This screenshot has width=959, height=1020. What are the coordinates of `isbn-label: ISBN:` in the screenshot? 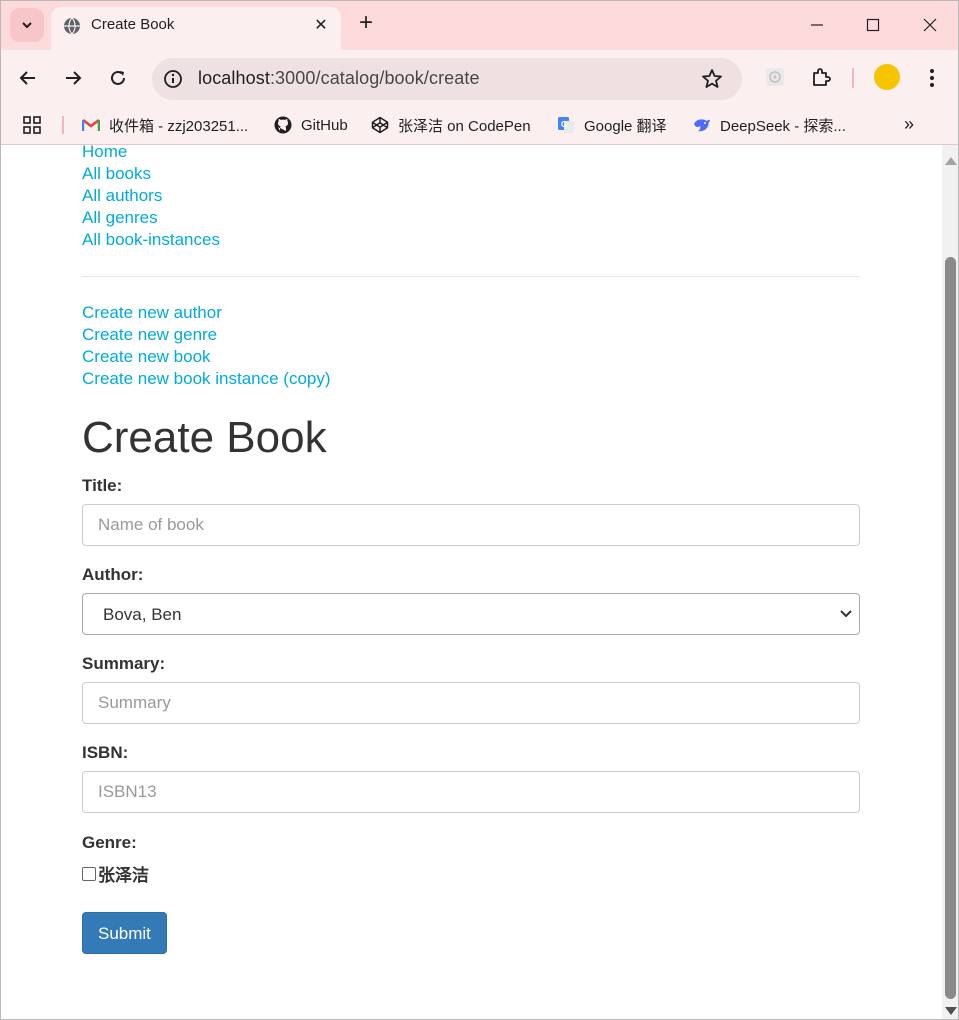 It's located at (105, 752).